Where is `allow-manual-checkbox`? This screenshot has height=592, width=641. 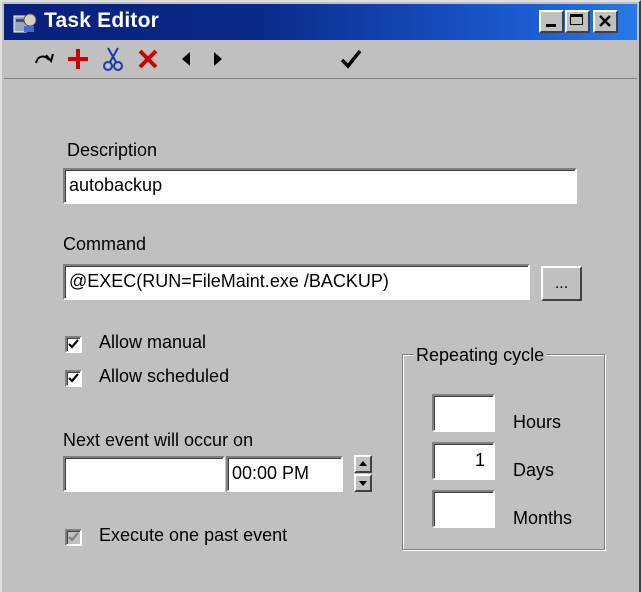 allow-manual-checkbox is located at coordinates (73, 344).